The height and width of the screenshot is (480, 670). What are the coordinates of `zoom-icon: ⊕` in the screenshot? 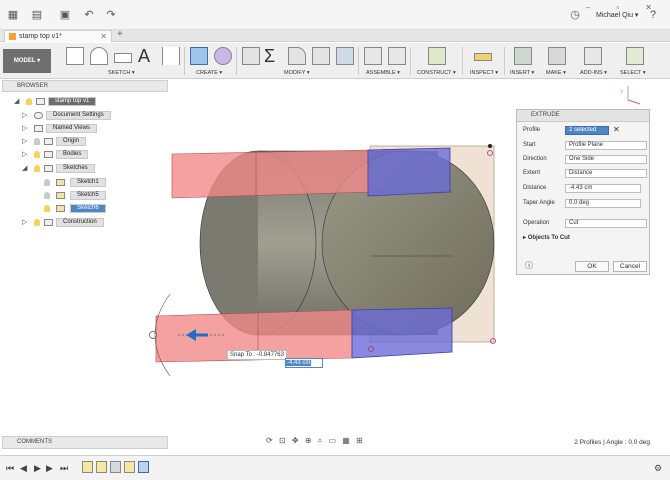 It's located at (309, 440).